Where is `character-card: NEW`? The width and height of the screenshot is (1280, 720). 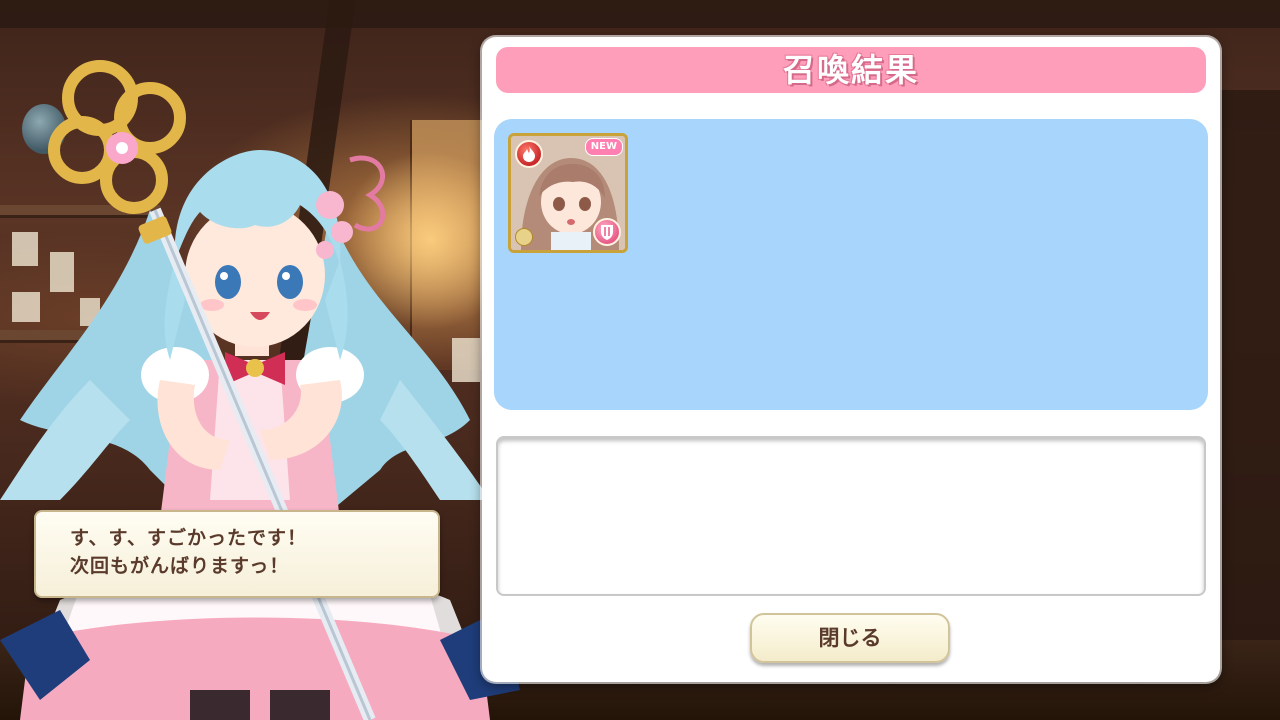 character-card: NEW is located at coordinates (568, 193).